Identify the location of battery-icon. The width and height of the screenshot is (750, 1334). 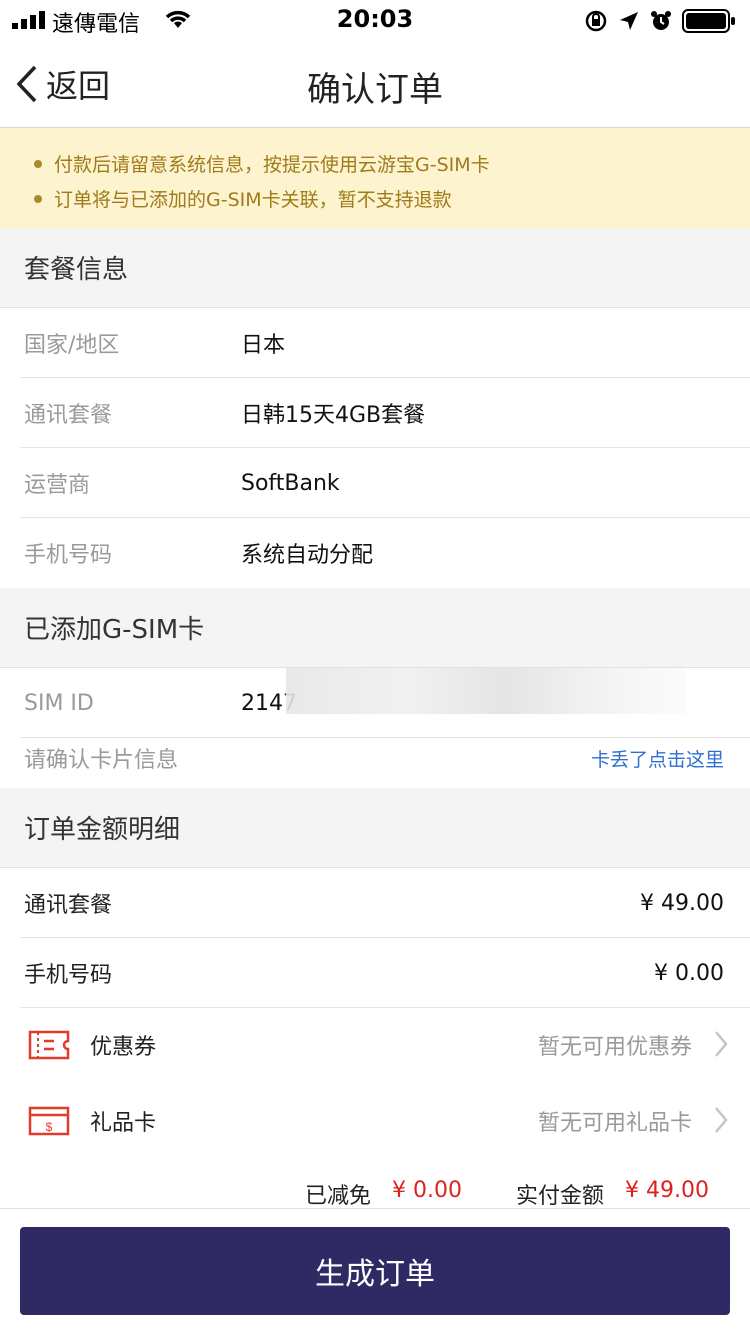
(708, 21).